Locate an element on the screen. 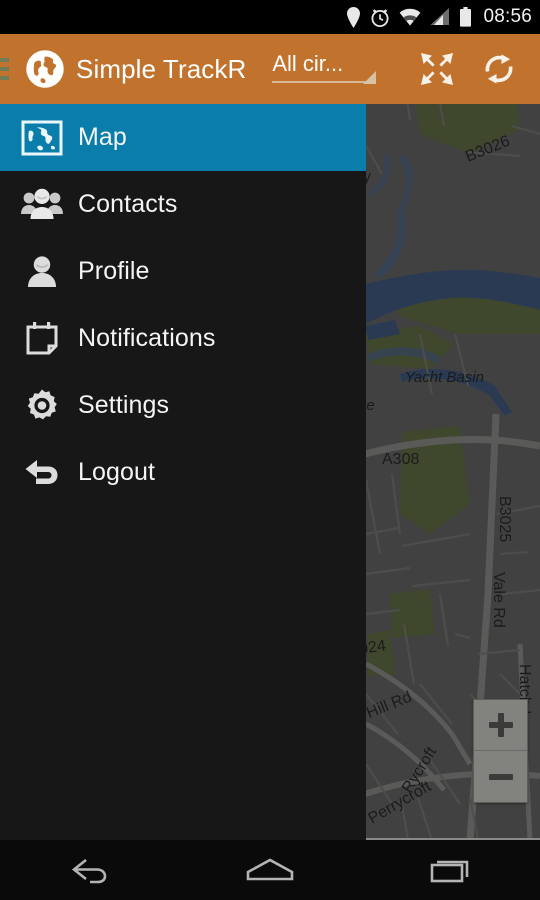  cellular-signal-icon is located at coordinates (440, 16).